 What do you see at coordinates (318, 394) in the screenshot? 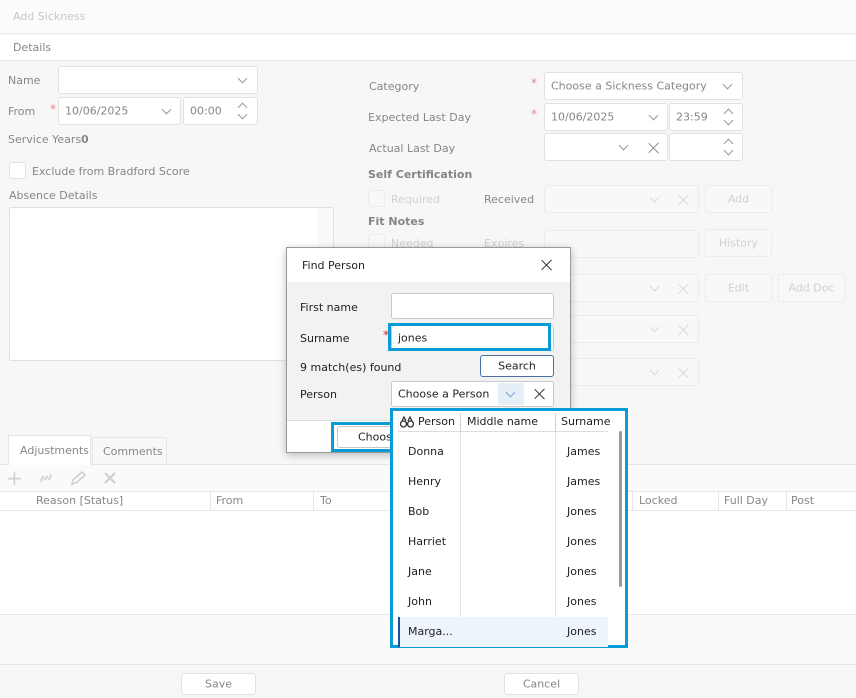
I see `person-label: Person` at bounding box center [318, 394].